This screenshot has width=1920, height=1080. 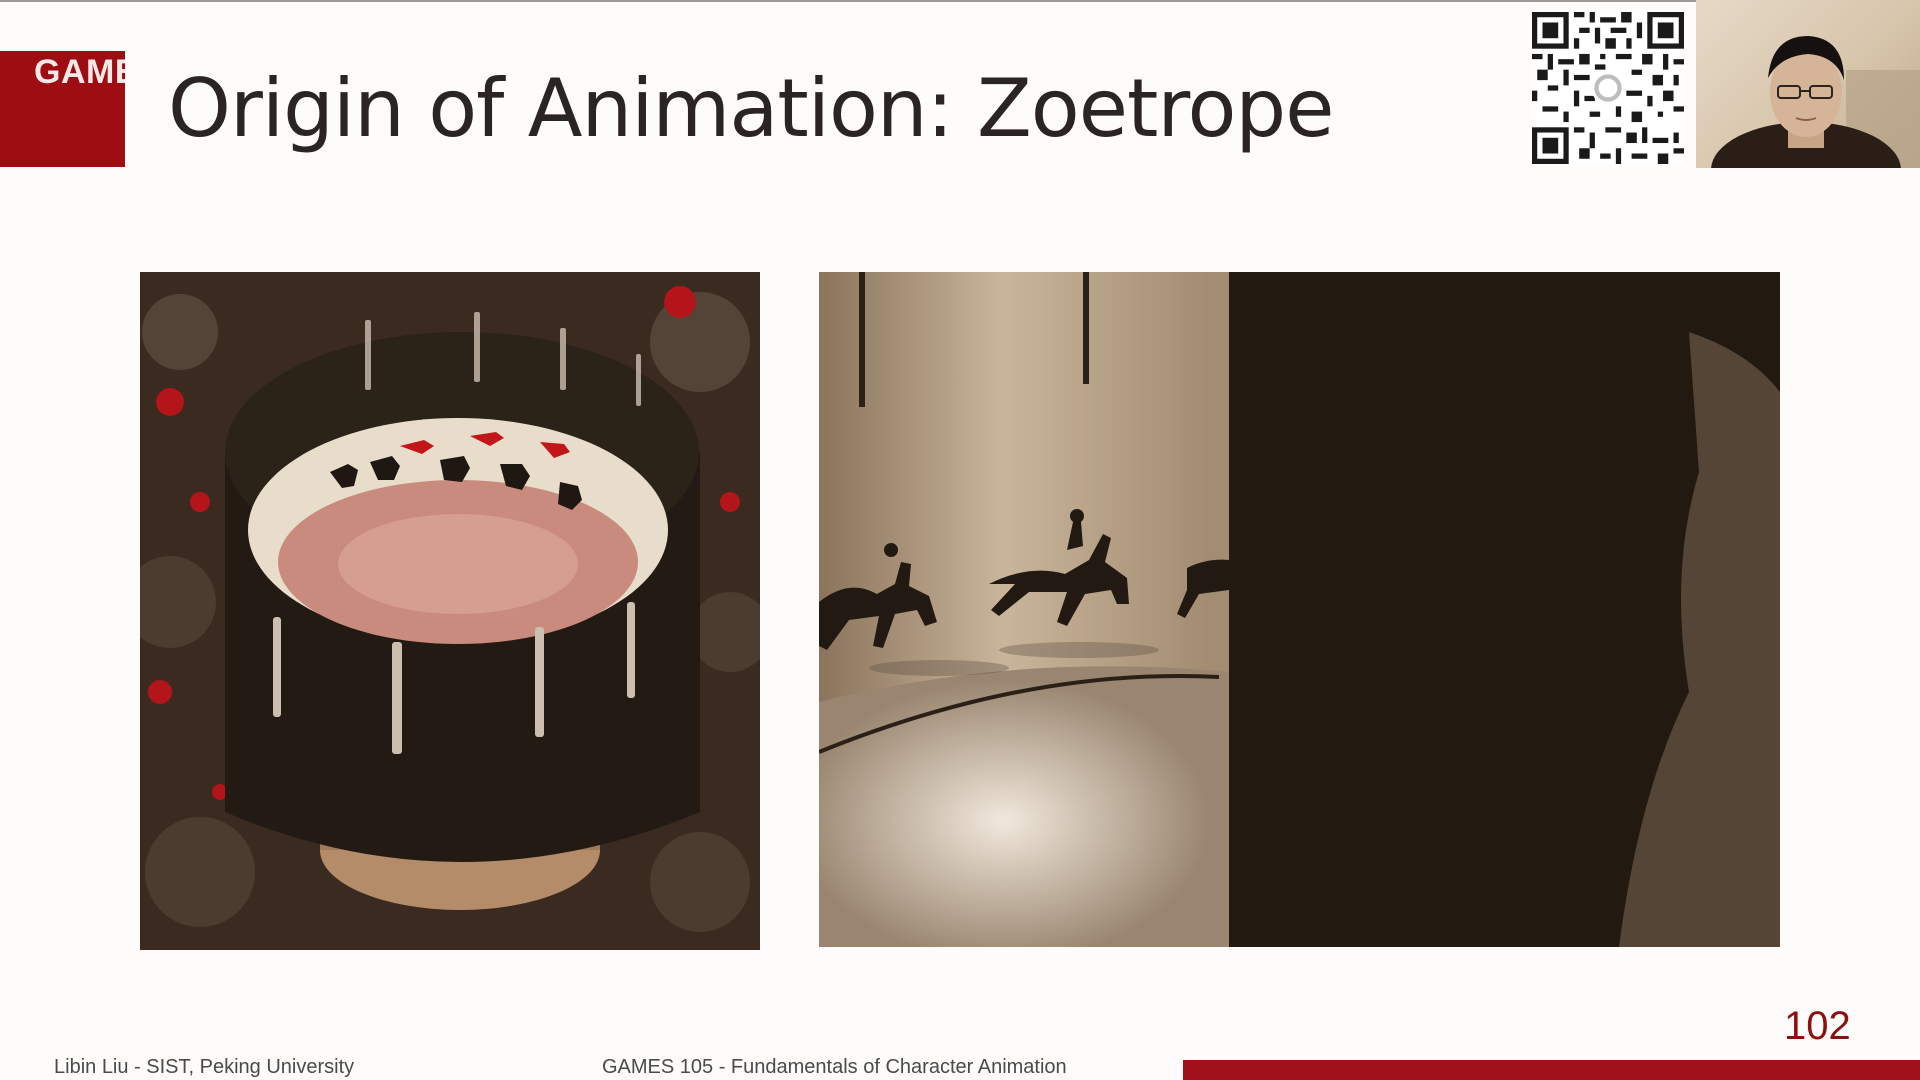 What do you see at coordinates (1551, 1070) in the screenshot?
I see `footer-accent-bar` at bounding box center [1551, 1070].